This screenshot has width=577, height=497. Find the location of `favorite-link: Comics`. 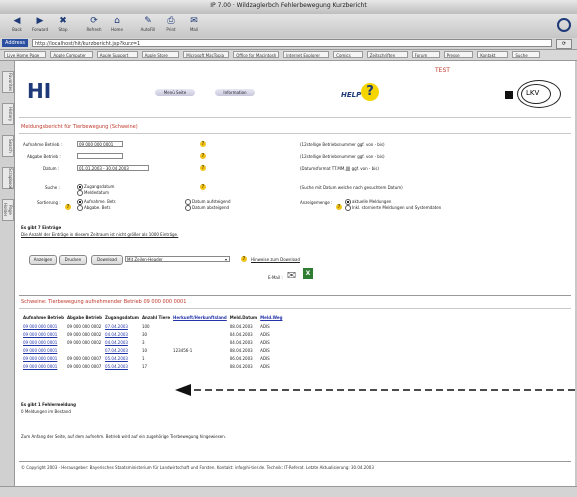

favorite-link: Comics is located at coordinates (348, 54).